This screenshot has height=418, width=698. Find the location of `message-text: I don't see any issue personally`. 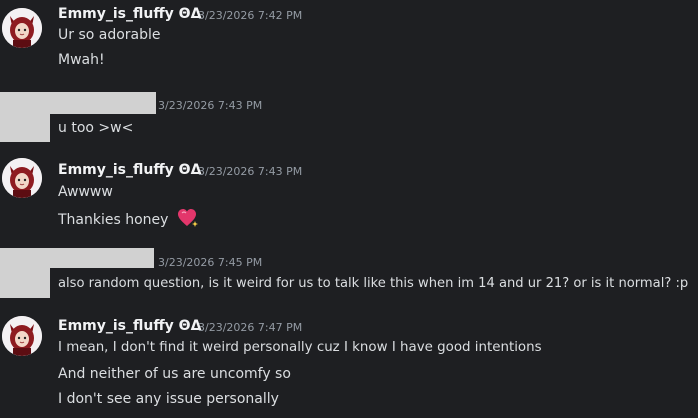

message-text: I don't see any issue personally is located at coordinates (168, 399).